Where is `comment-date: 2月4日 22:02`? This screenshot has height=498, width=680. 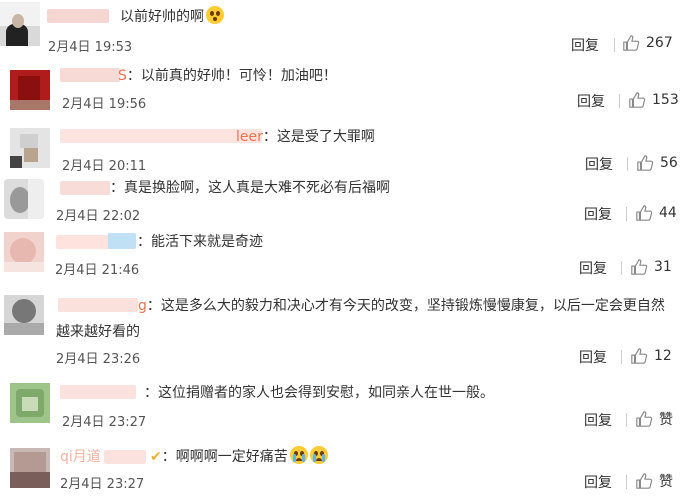 comment-date: 2月4日 22:02 is located at coordinates (98, 216).